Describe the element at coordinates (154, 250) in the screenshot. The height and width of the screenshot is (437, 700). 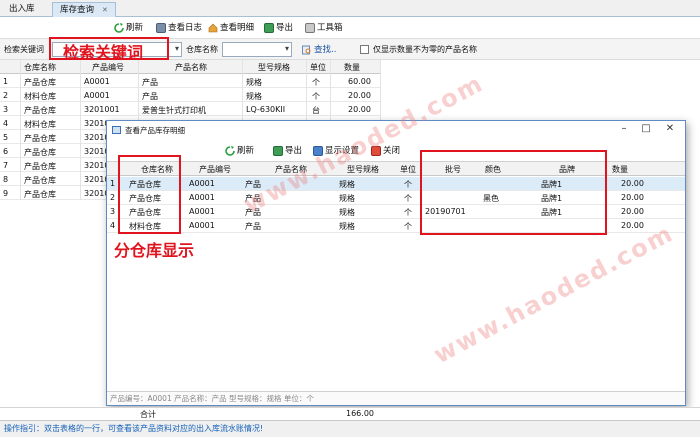
I see `warehouse-annotation-text: 分仓库显示` at that location.